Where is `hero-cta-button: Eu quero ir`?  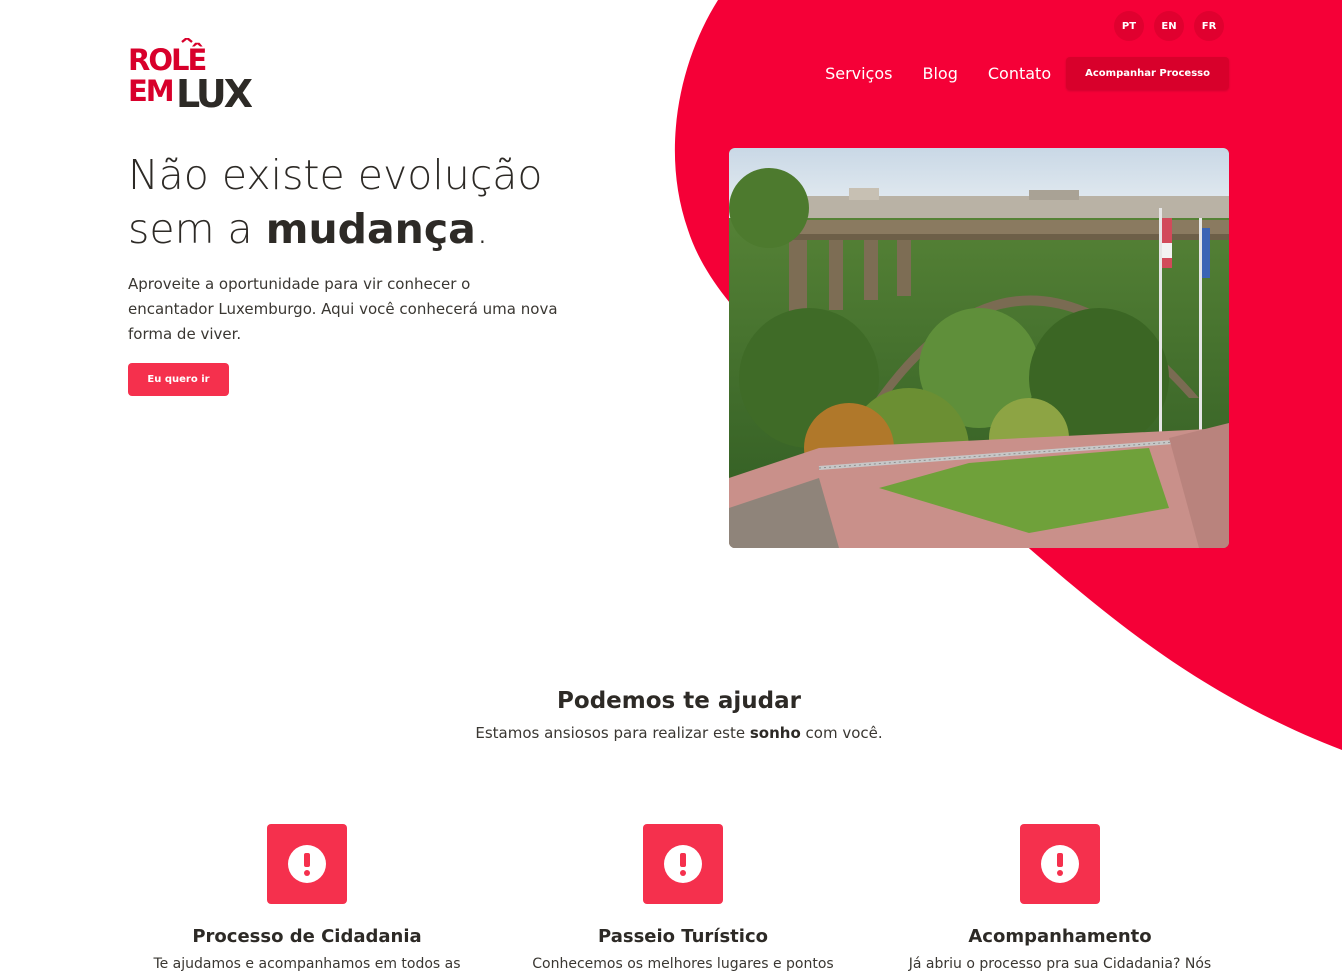
hero-cta-button: Eu quero ir is located at coordinates (178, 379).